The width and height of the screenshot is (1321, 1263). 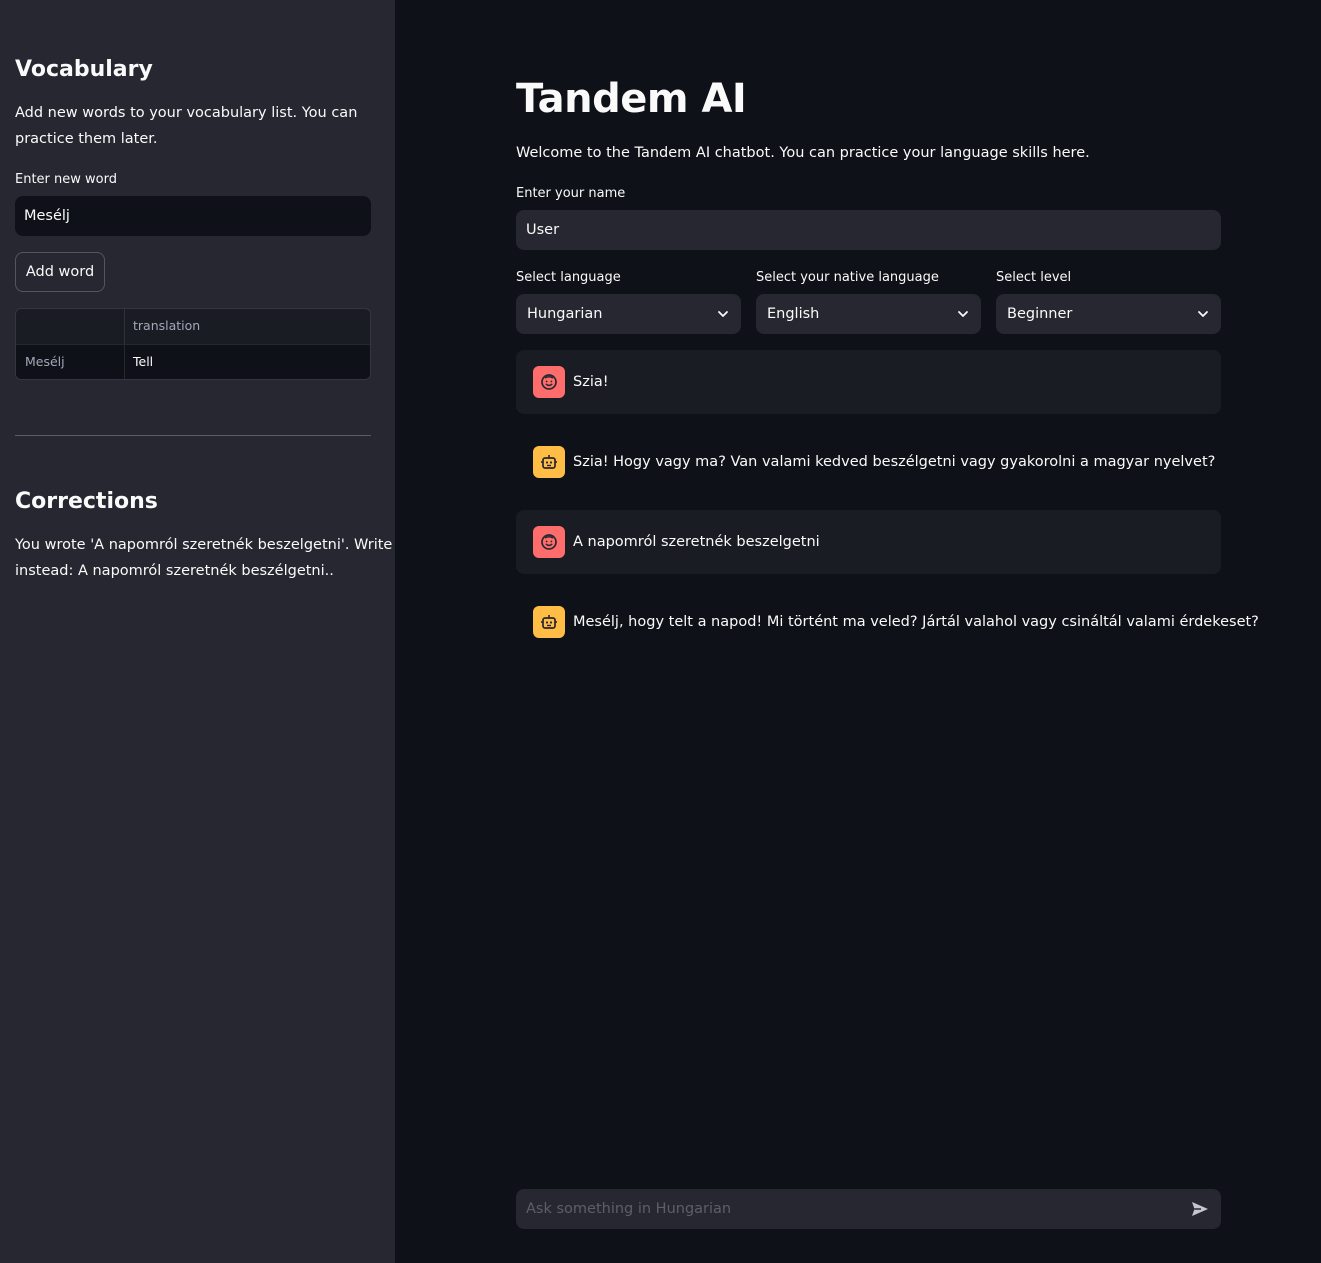 What do you see at coordinates (591, 382) in the screenshot?
I see `chat-message-text: Szia!` at bounding box center [591, 382].